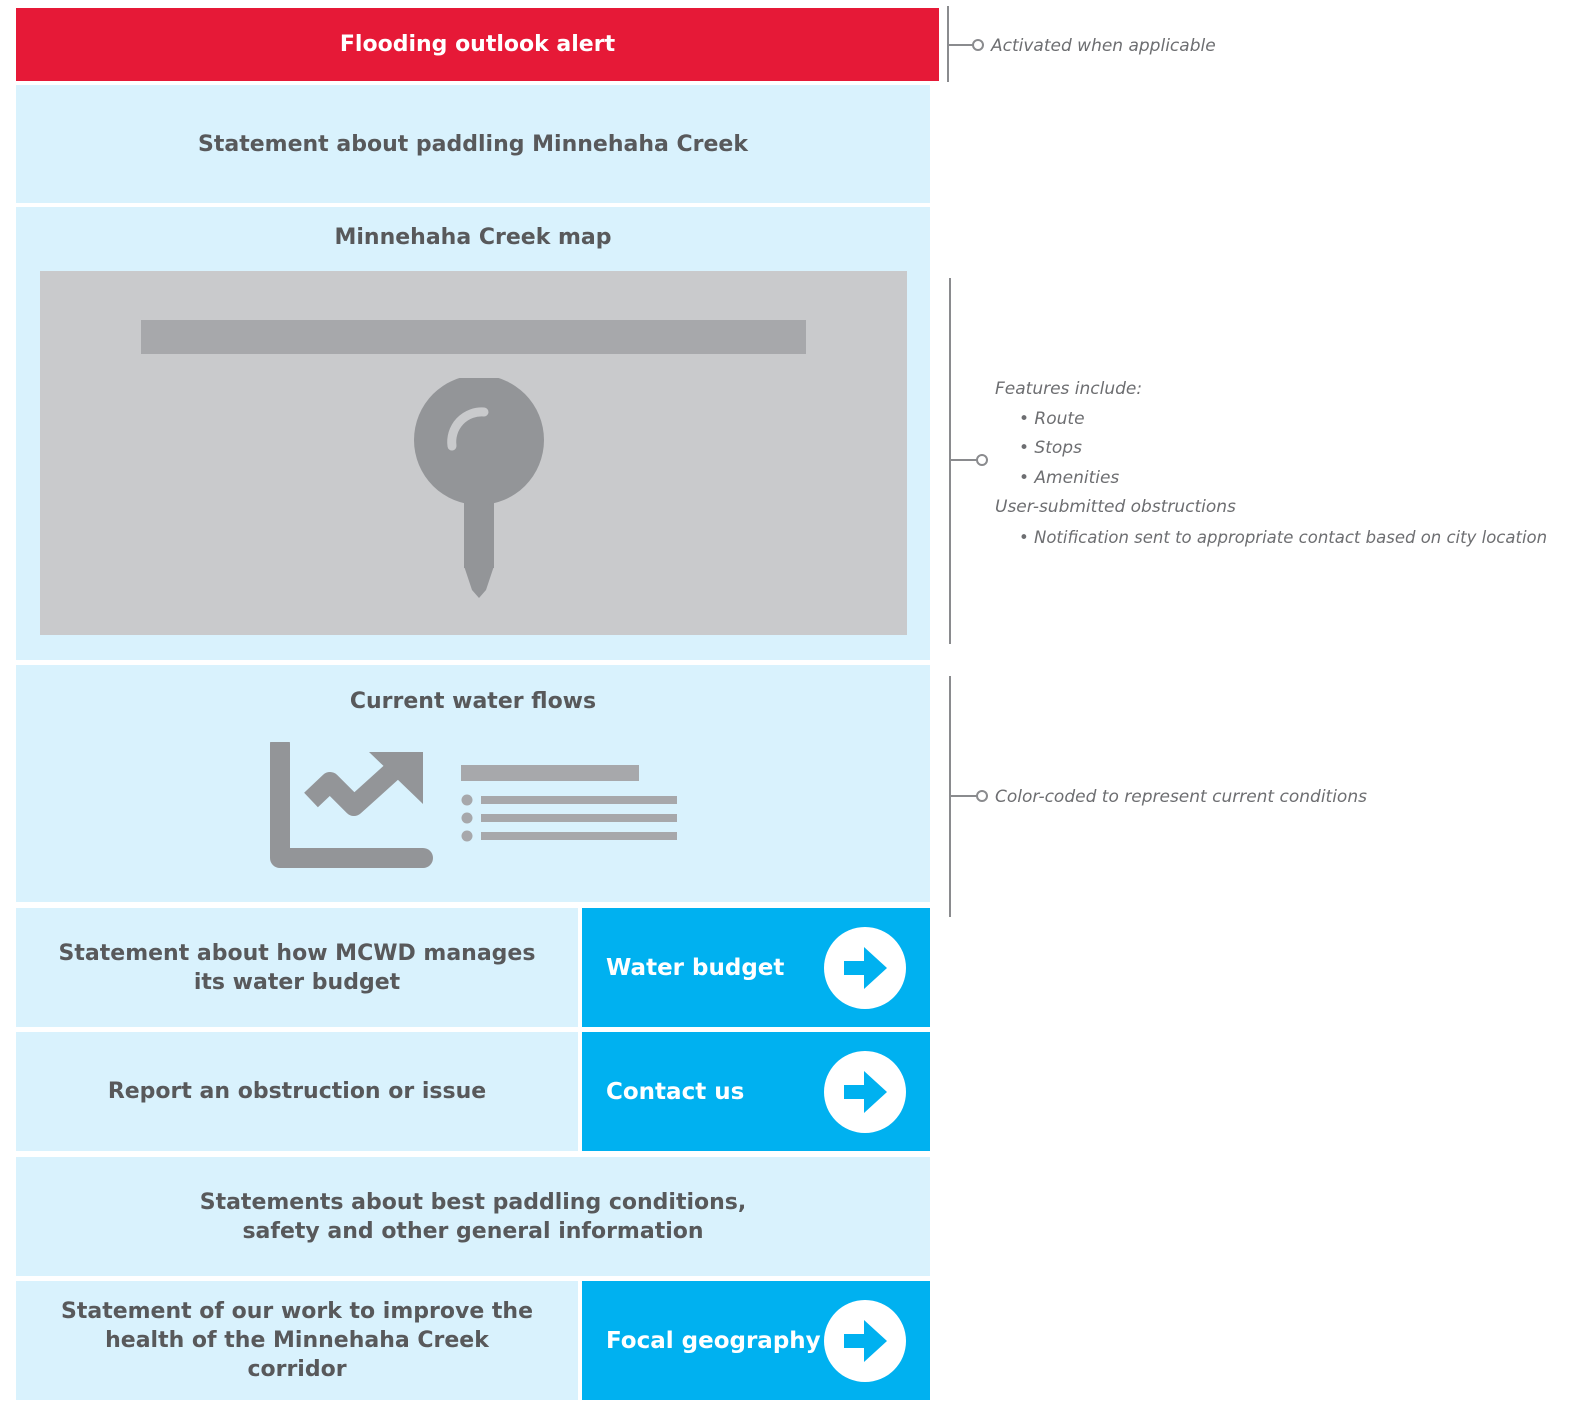 This screenshot has width=1583, height=1408. I want to click on intro-statement-panel: Statement about paddling Minnehaha Creek, so click(473, 144).